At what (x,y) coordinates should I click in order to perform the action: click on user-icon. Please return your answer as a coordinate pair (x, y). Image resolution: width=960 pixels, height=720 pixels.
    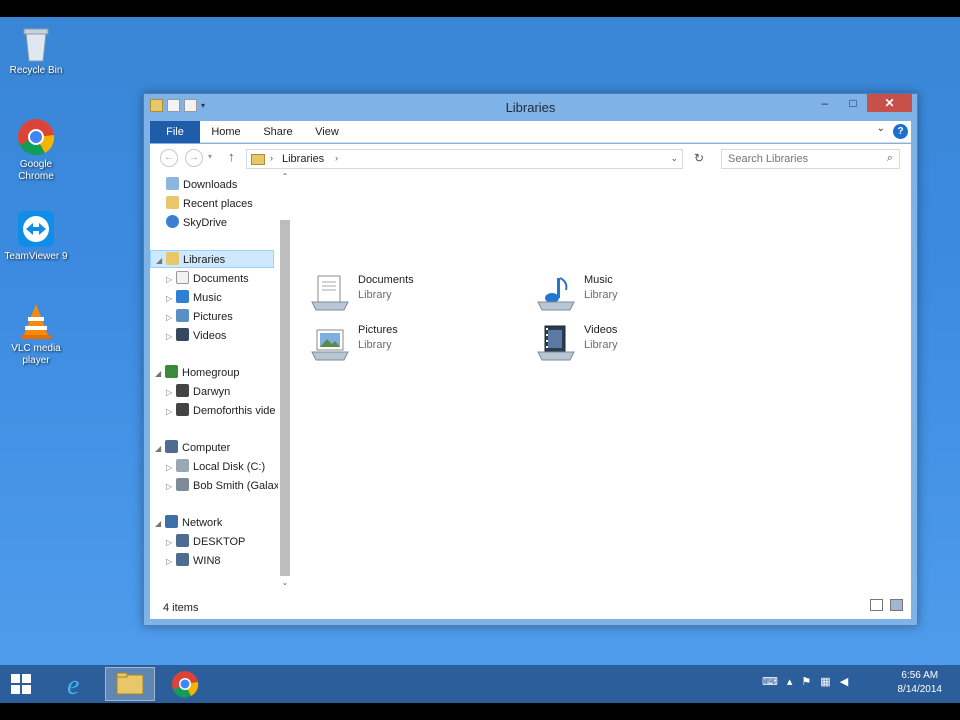
    Looking at the image, I should click on (182, 390).